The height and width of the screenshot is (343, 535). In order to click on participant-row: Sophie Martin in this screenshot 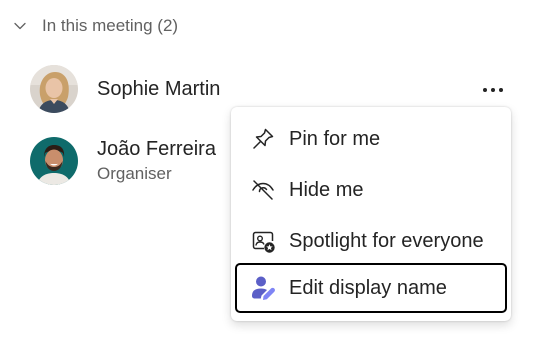, I will do `click(125, 89)`.